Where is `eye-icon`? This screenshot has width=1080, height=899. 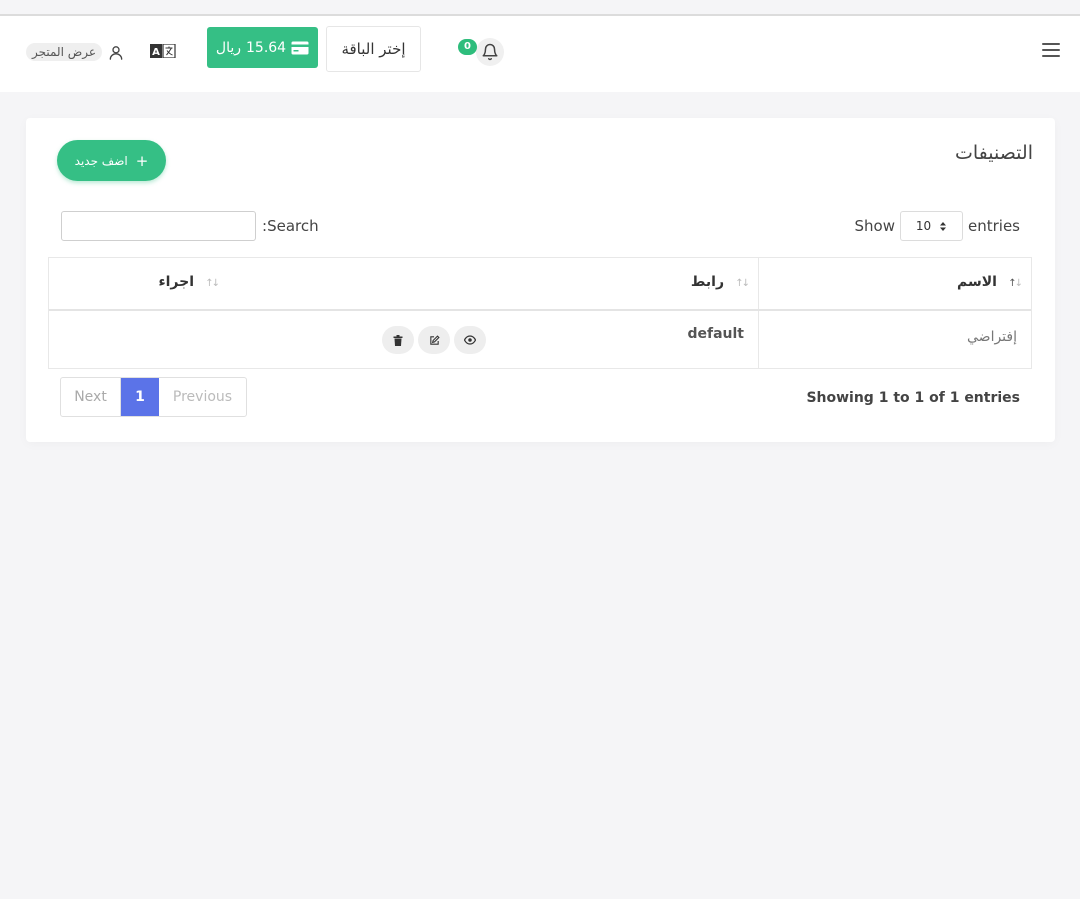
eye-icon is located at coordinates (470, 340).